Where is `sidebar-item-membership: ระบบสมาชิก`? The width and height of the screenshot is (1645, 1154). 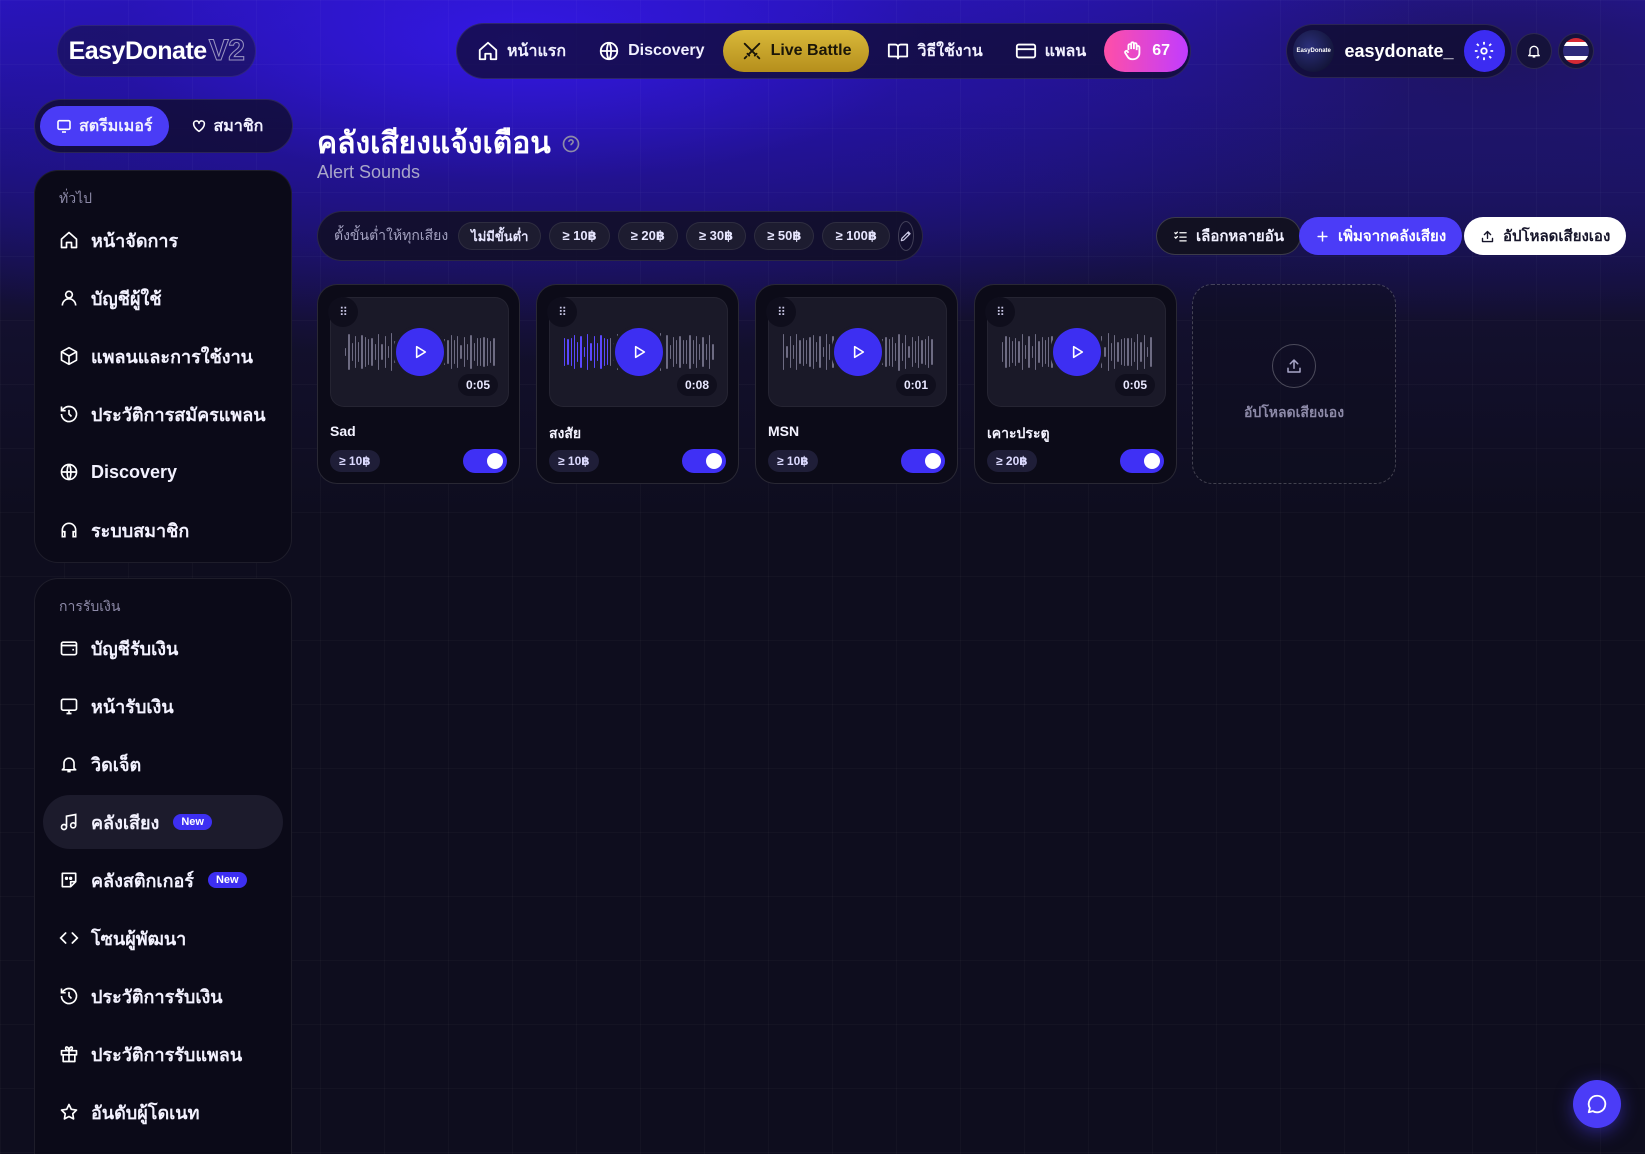
sidebar-item-membership: ระบบสมาชิก is located at coordinates (163, 530).